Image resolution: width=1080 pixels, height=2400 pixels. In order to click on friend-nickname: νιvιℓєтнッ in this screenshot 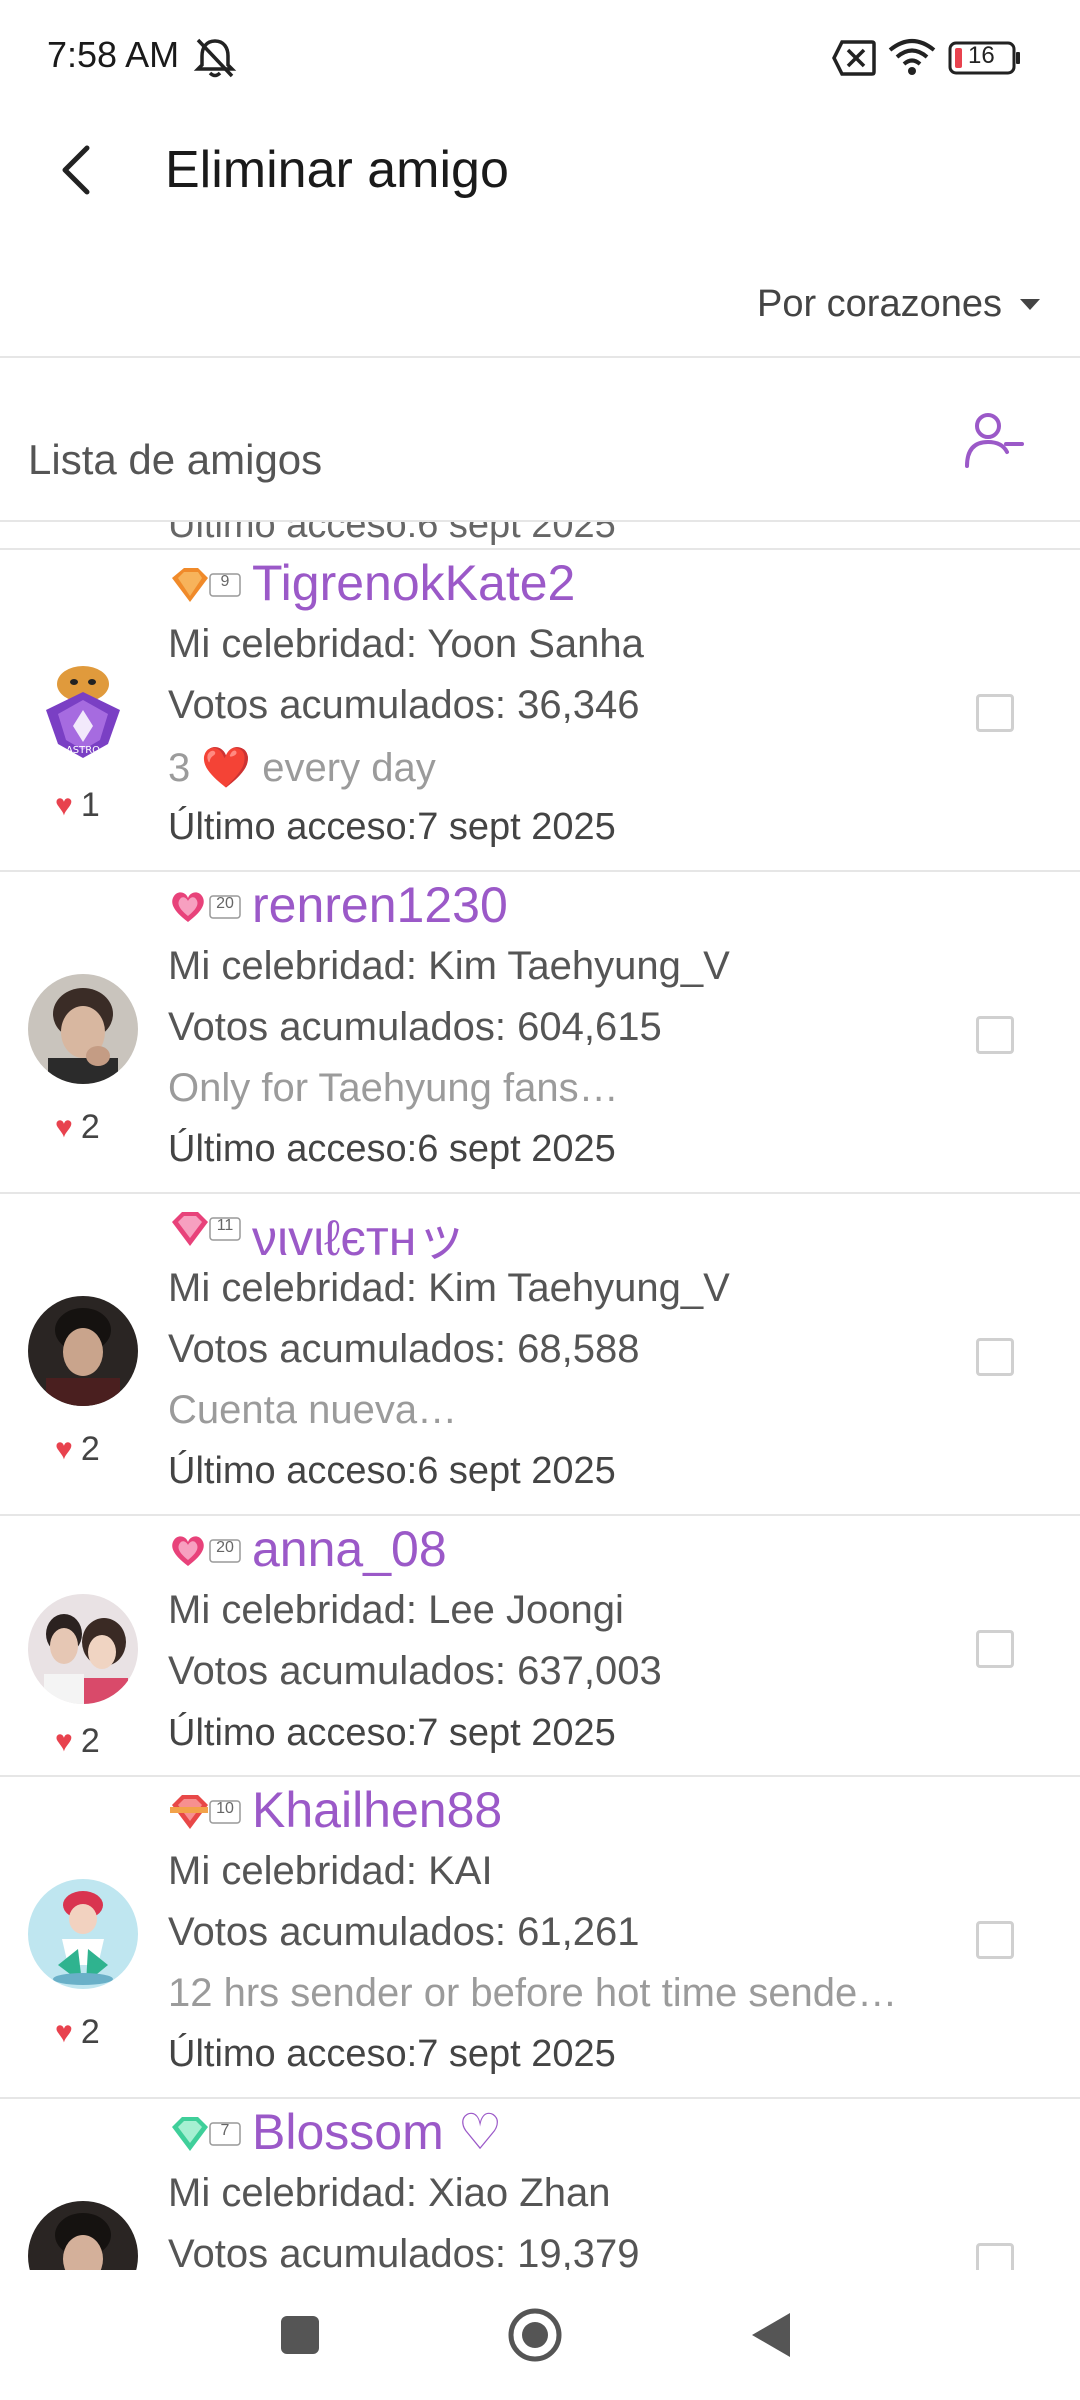, I will do `click(359, 1238)`.